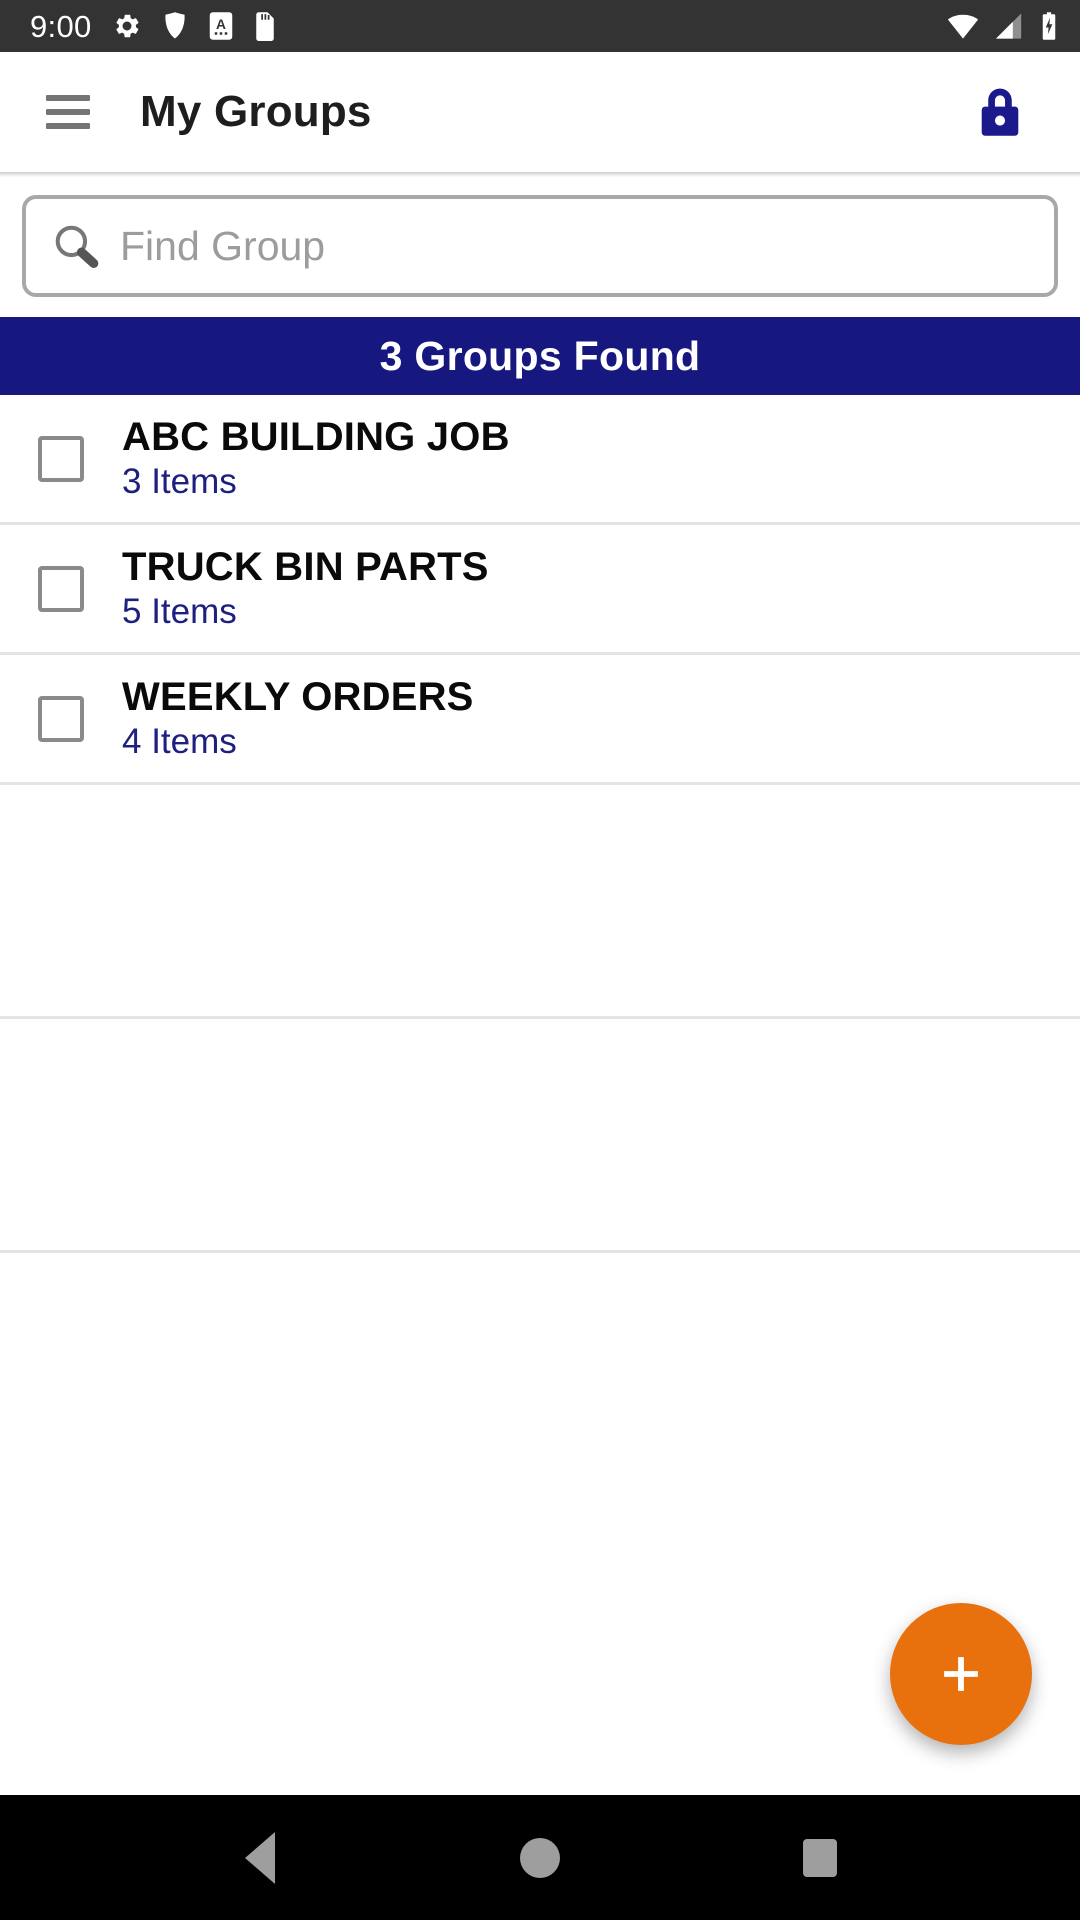 The image size is (1080, 1920). I want to click on status-bar: 9:00 A, so click(540, 26).